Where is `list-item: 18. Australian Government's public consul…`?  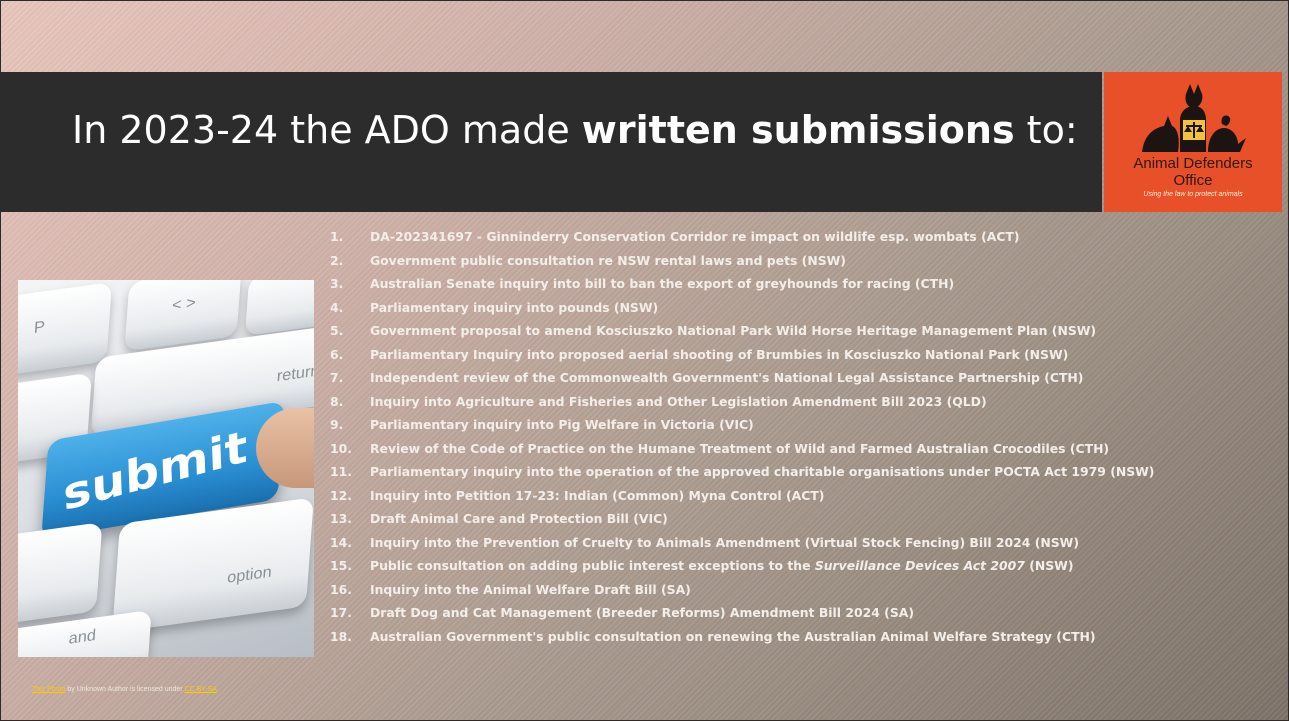
list-item: 18. Australian Government's public consul… is located at coordinates (742, 637).